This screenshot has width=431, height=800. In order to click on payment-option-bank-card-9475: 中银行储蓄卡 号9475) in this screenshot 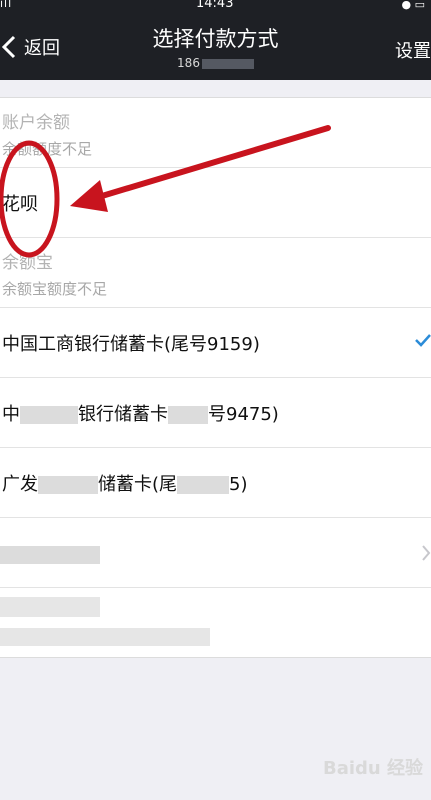, I will do `click(215, 413)`.